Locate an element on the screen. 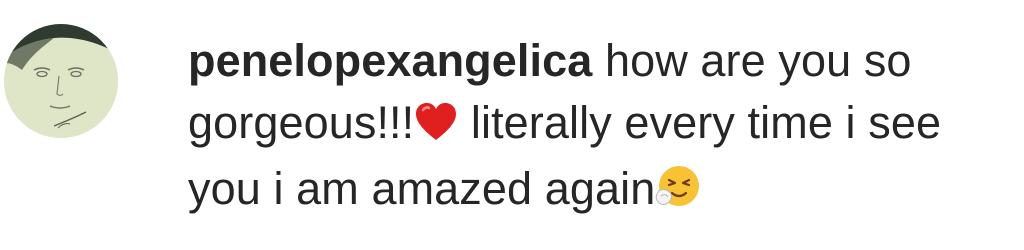 The image size is (1024, 250). avatar-sketch-icon is located at coordinates (61, 81).